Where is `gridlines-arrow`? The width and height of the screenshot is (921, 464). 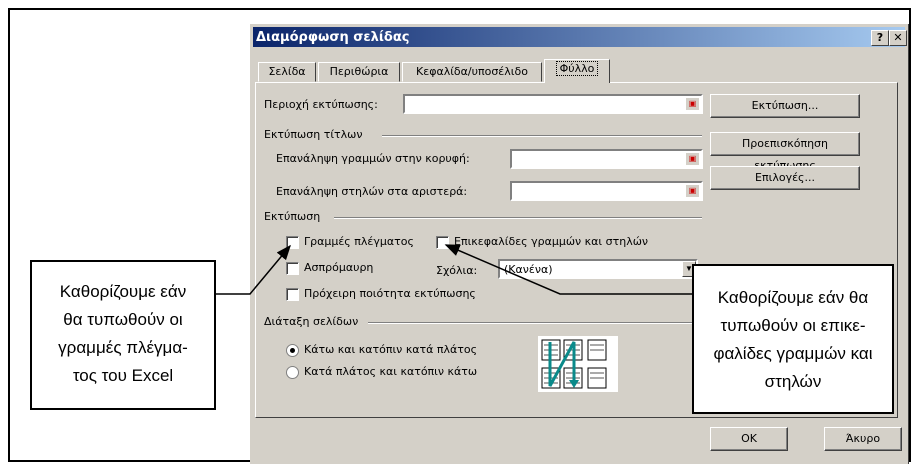 gridlines-arrow is located at coordinates (253, 269).